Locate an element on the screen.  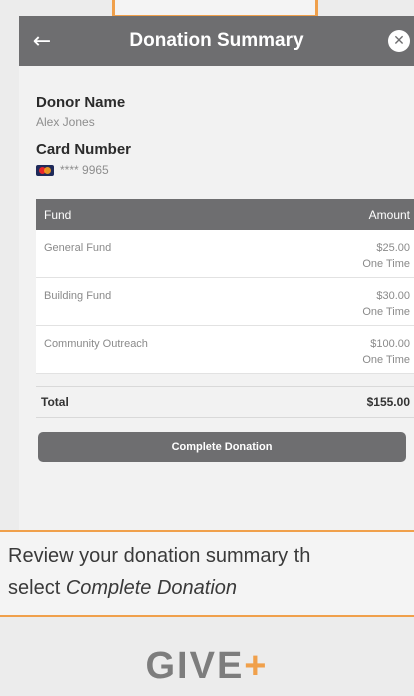
caption-line-1: Review your donation summary th is located at coordinates (159, 556).